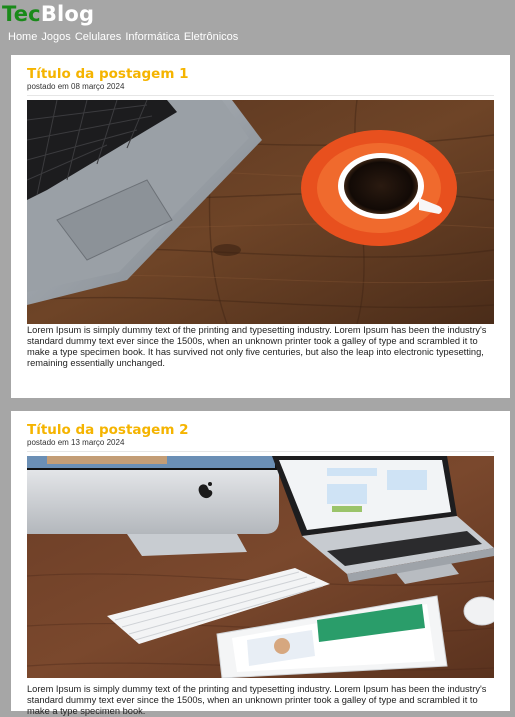 This screenshot has width=515, height=717. What do you see at coordinates (76, 442) in the screenshot?
I see `post-date: postado em 13 março 2024` at bounding box center [76, 442].